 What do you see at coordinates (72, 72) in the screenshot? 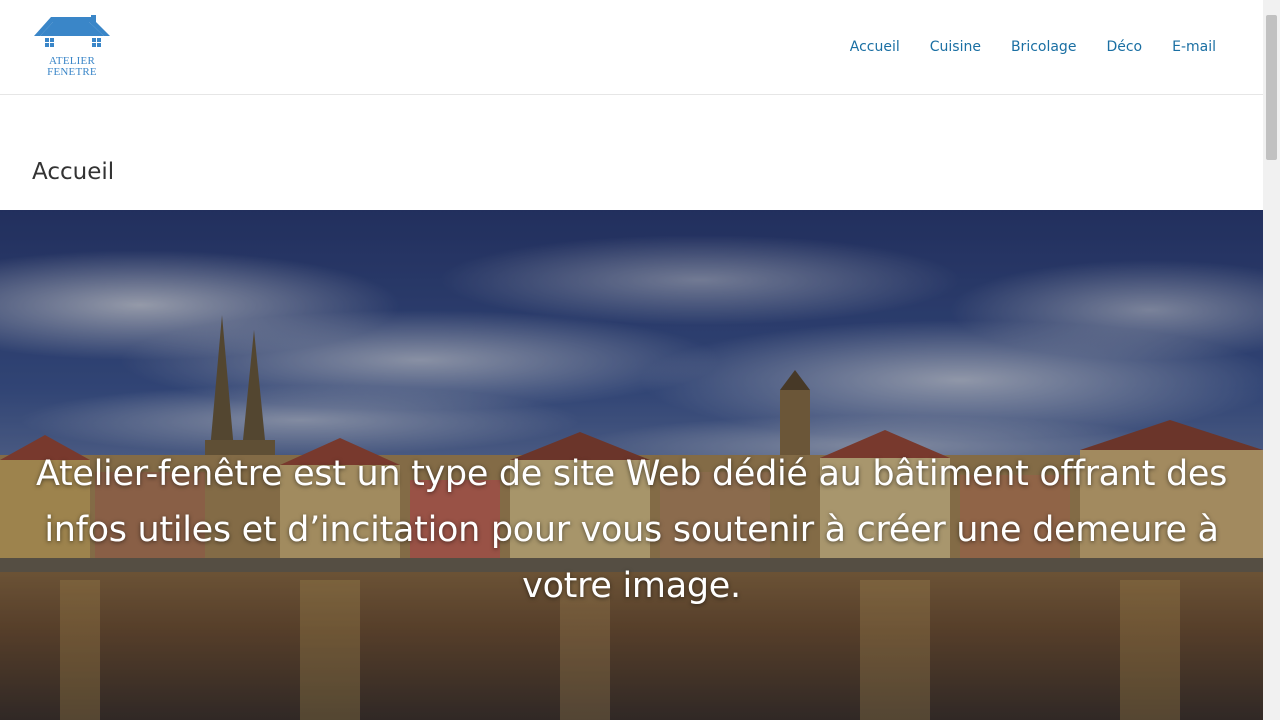
I see `logo-text-line-2: FENETRE` at bounding box center [72, 72].